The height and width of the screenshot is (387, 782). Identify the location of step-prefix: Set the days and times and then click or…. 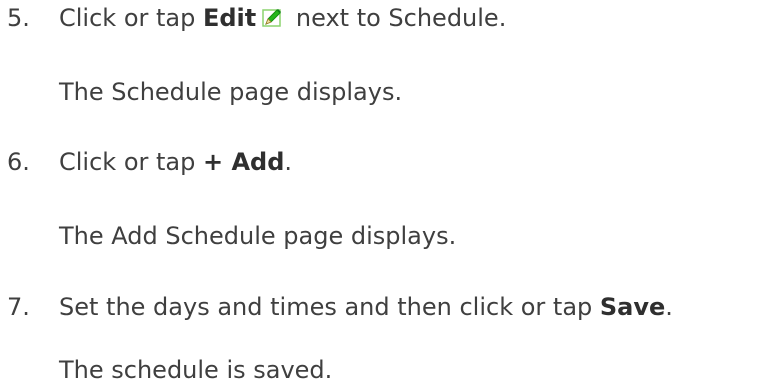
(329, 307).